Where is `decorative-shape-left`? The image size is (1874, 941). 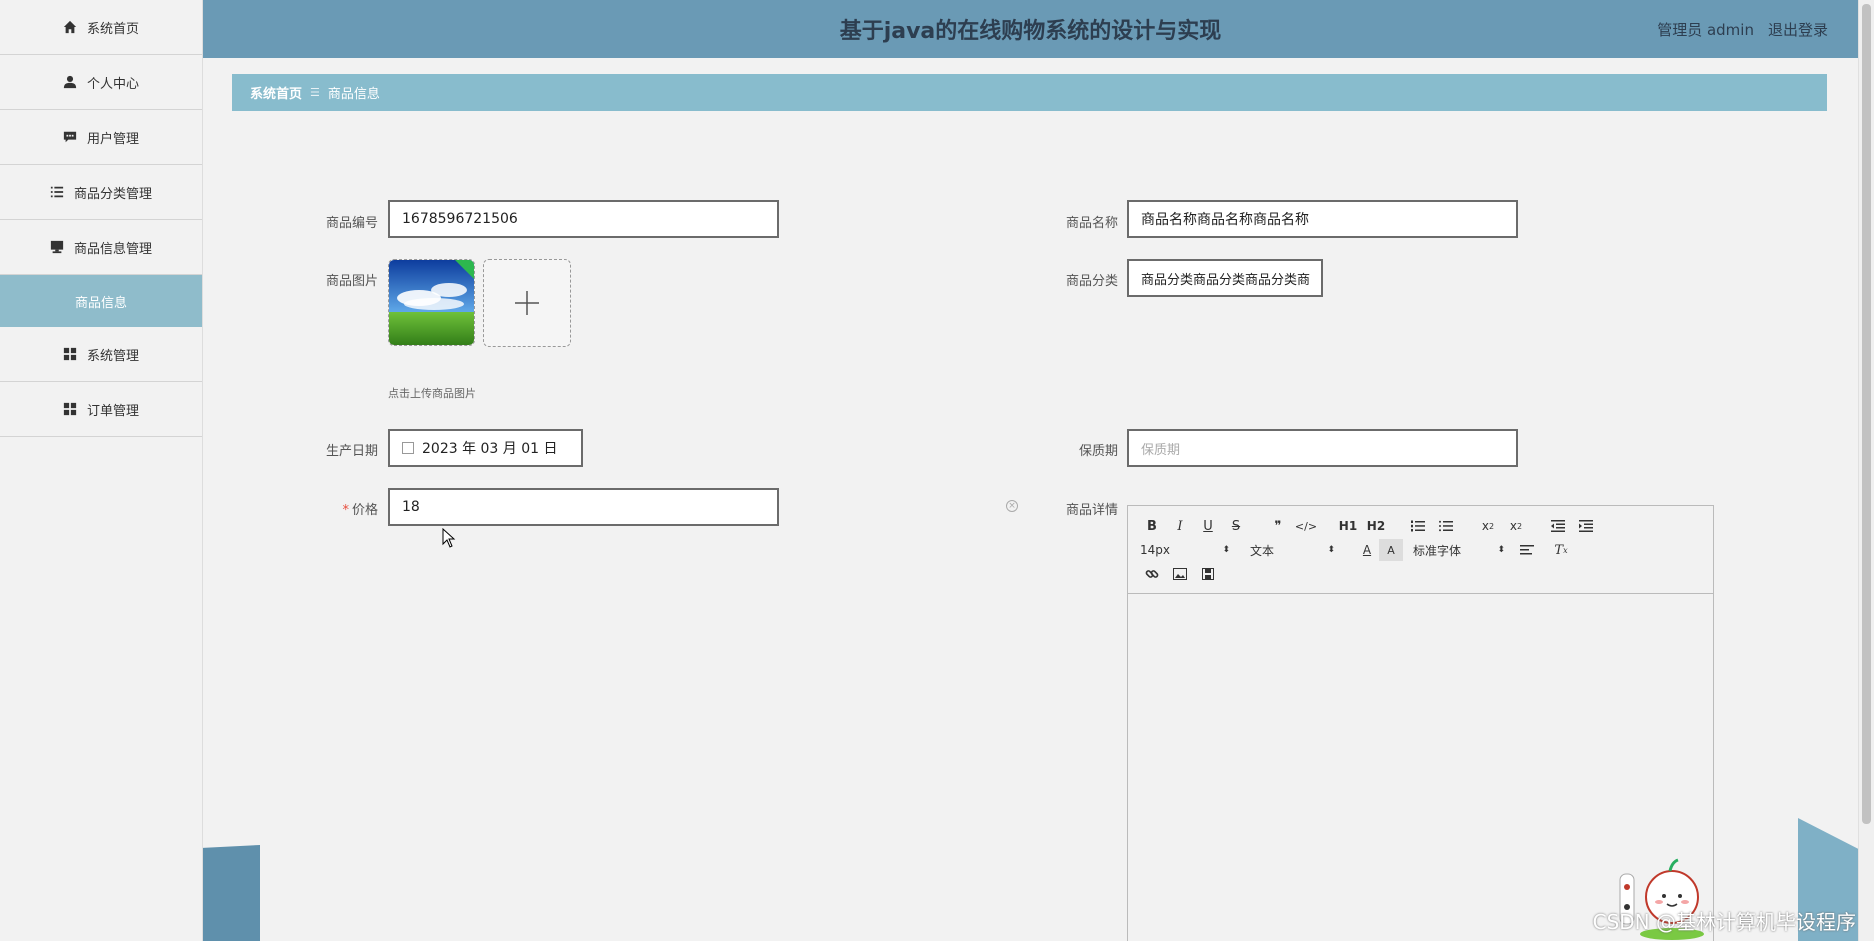 decorative-shape-left is located at coordinates (231, 893).